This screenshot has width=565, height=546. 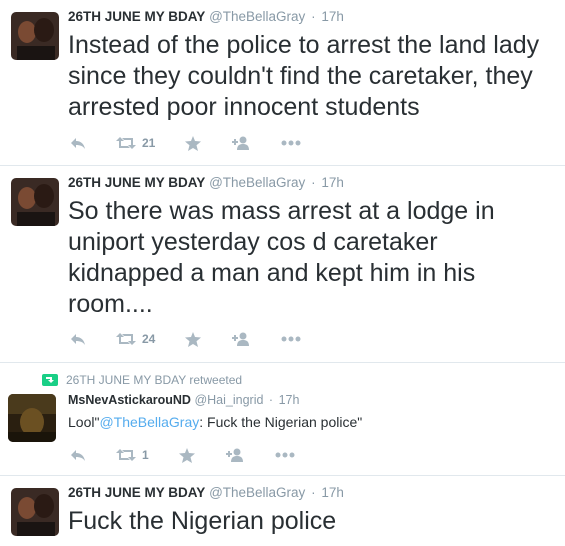 I want to click on retweet-context: 26TH JUNE MY BDAY retweeted, so click(x=142, y=380).